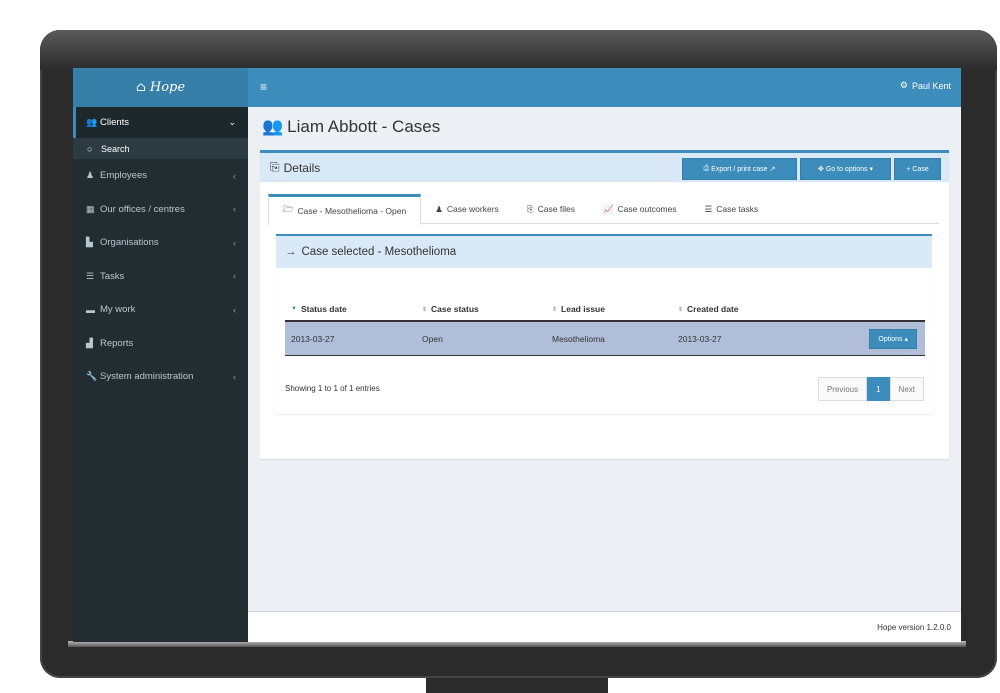 The width and height of the screenshot is (1000, 693). What do you see at coordinates (232, 122) in the screenshot?
I see `chevron-down-icon: ⌄` at bounding box center [232, 122].